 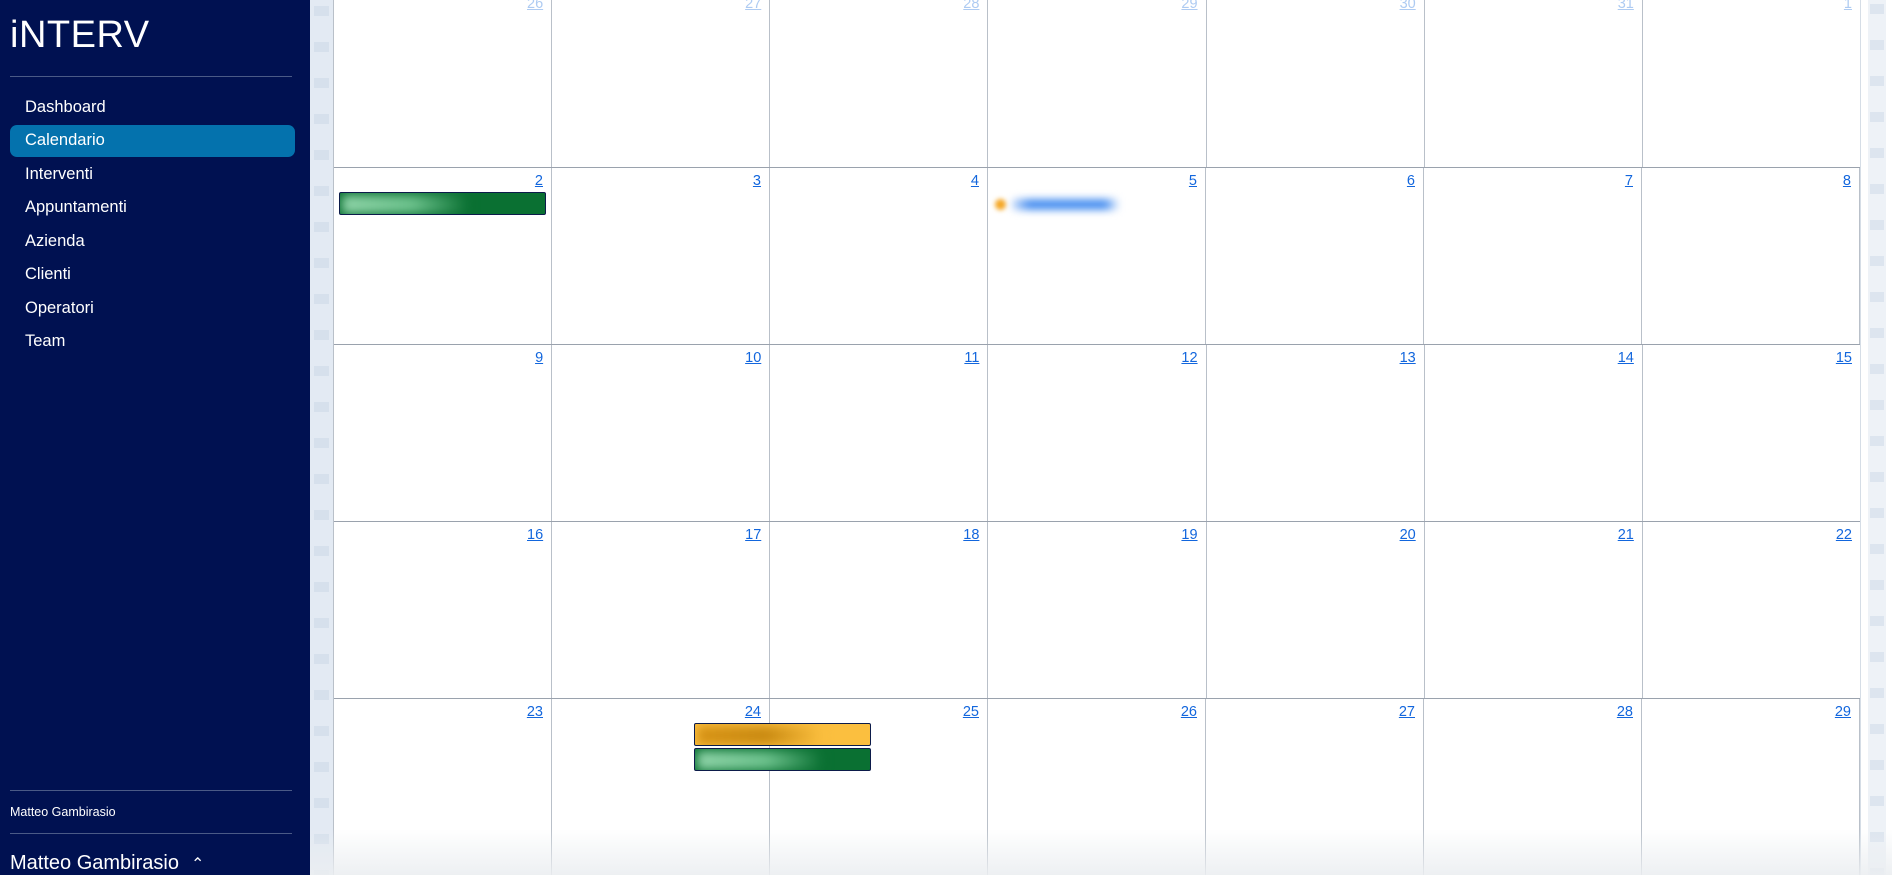 I want to click on day-cell: 17, so click(x=661, y=610).